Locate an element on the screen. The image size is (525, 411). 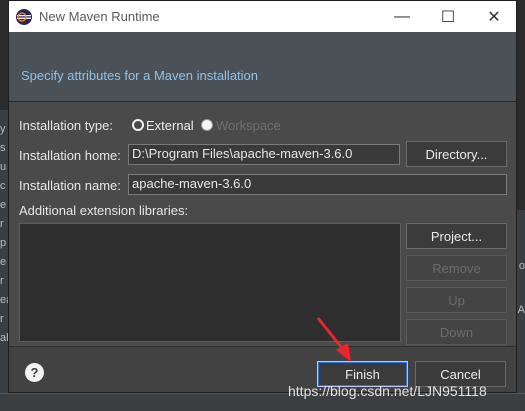
maximize-button: ☐ is located at coordinates (448, 16).